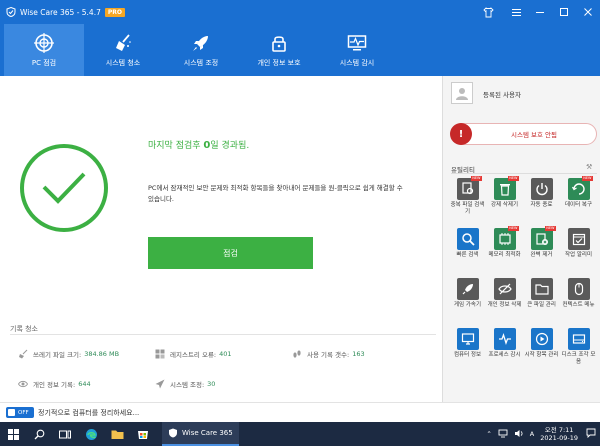 The width and height of the screenshot is (600, 446). Describe the element at coordinates (591, 434) in the screenshot. I see `notification-icon` at that location.